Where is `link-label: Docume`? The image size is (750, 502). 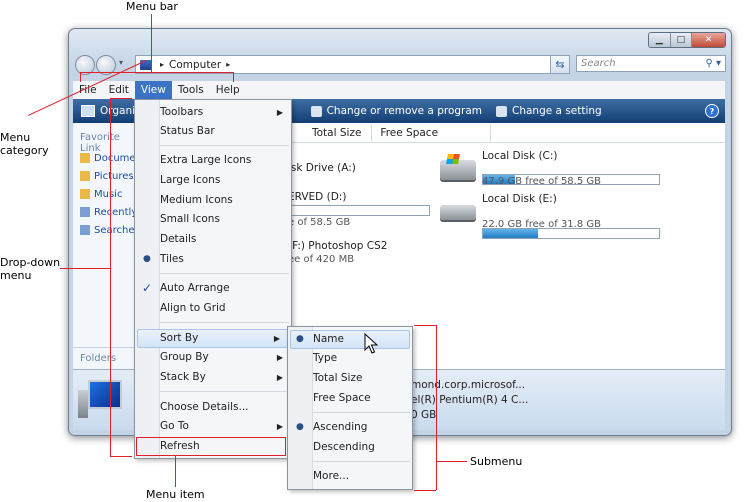
link-label: Docume is located at coordinates (115, 158).